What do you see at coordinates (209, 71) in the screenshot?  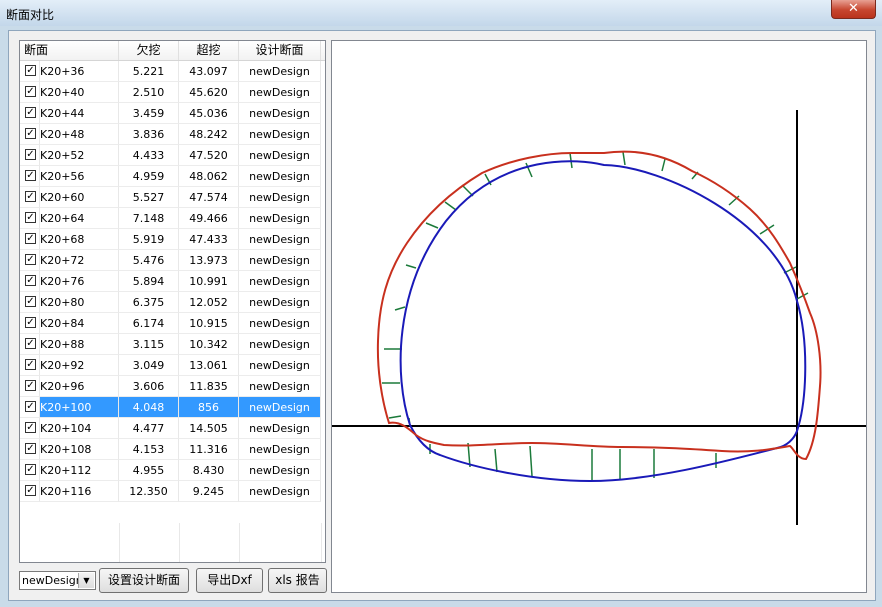 I see `cell-over-excavation: 43.097` at bounding box center [209, 71].